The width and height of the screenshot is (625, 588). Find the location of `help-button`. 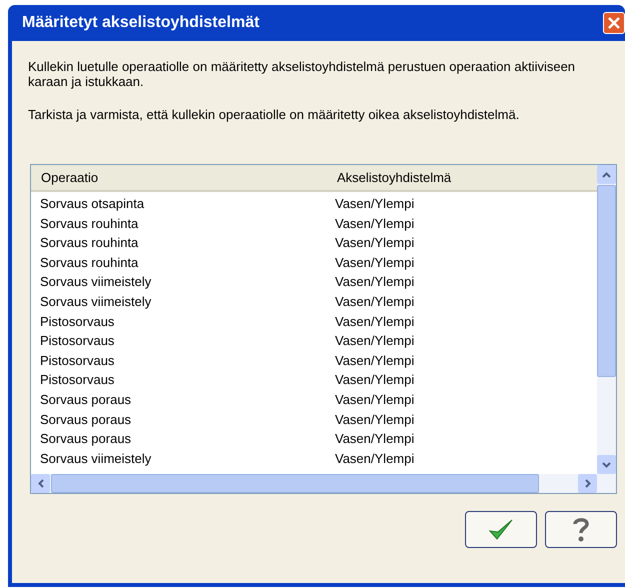

help-button is located at coordinates (581, 529).